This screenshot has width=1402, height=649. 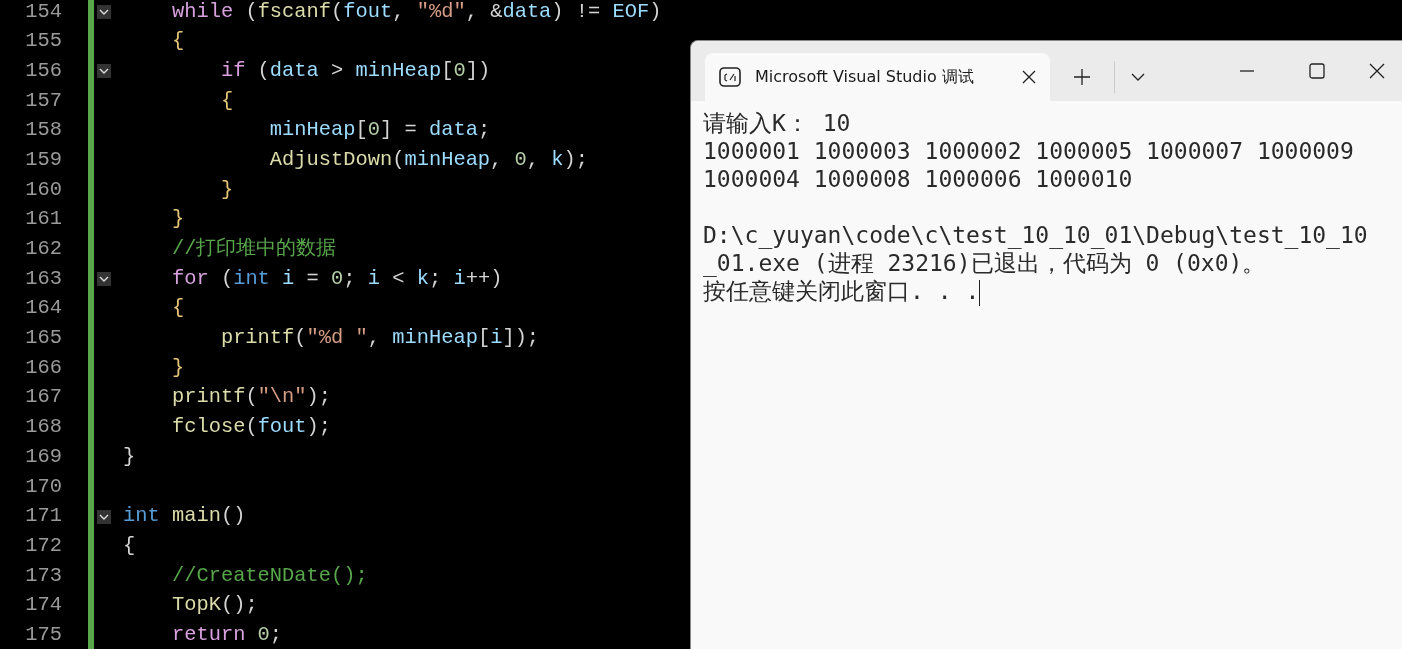 I want to click on close-tab-button, so click(x=1029, y=77).